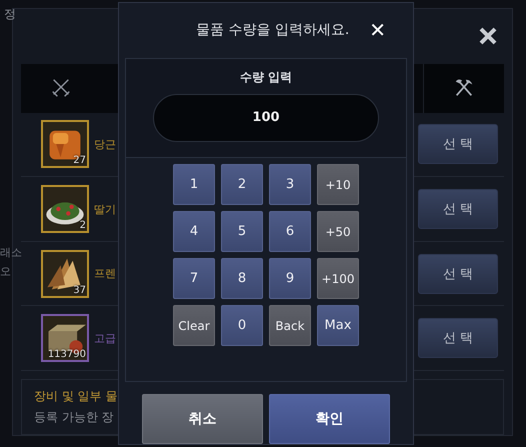 The image size is (526, 447). Describe the element at coordinates (290, 185) in the screenshot. I see `keypad-key: 3` at that location.